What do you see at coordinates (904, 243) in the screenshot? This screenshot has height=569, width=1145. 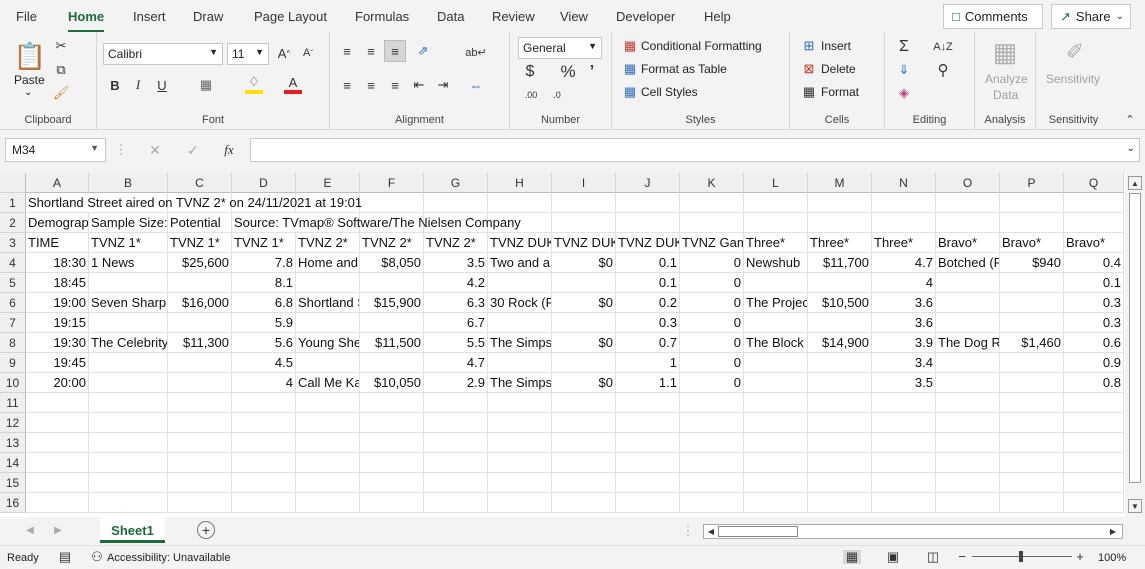 I see `cell-N3: Three*` at bounding box center [904, 243].